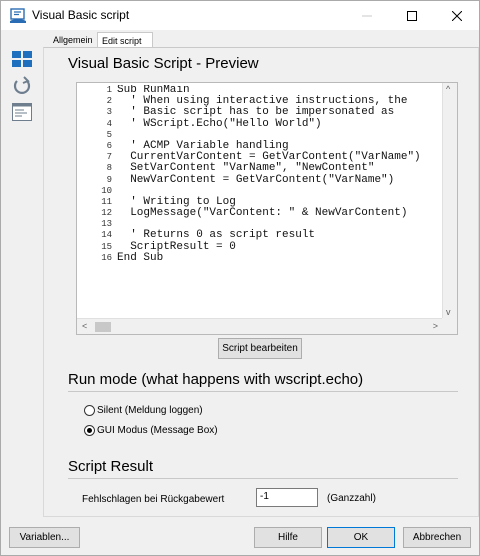 Image resolution: width=480 pixels, height=556 pixels. I want to click on ok-button: OK, so click(361, 537).